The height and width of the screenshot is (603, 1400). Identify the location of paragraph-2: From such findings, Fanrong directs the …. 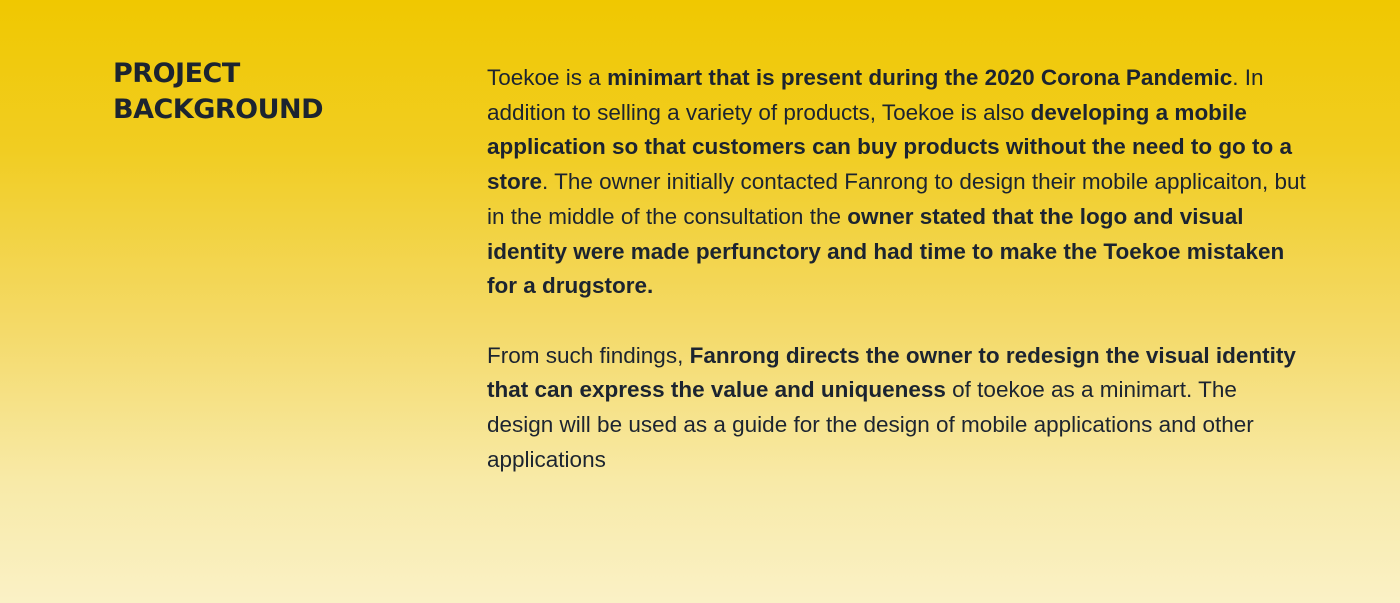
(897, 408).